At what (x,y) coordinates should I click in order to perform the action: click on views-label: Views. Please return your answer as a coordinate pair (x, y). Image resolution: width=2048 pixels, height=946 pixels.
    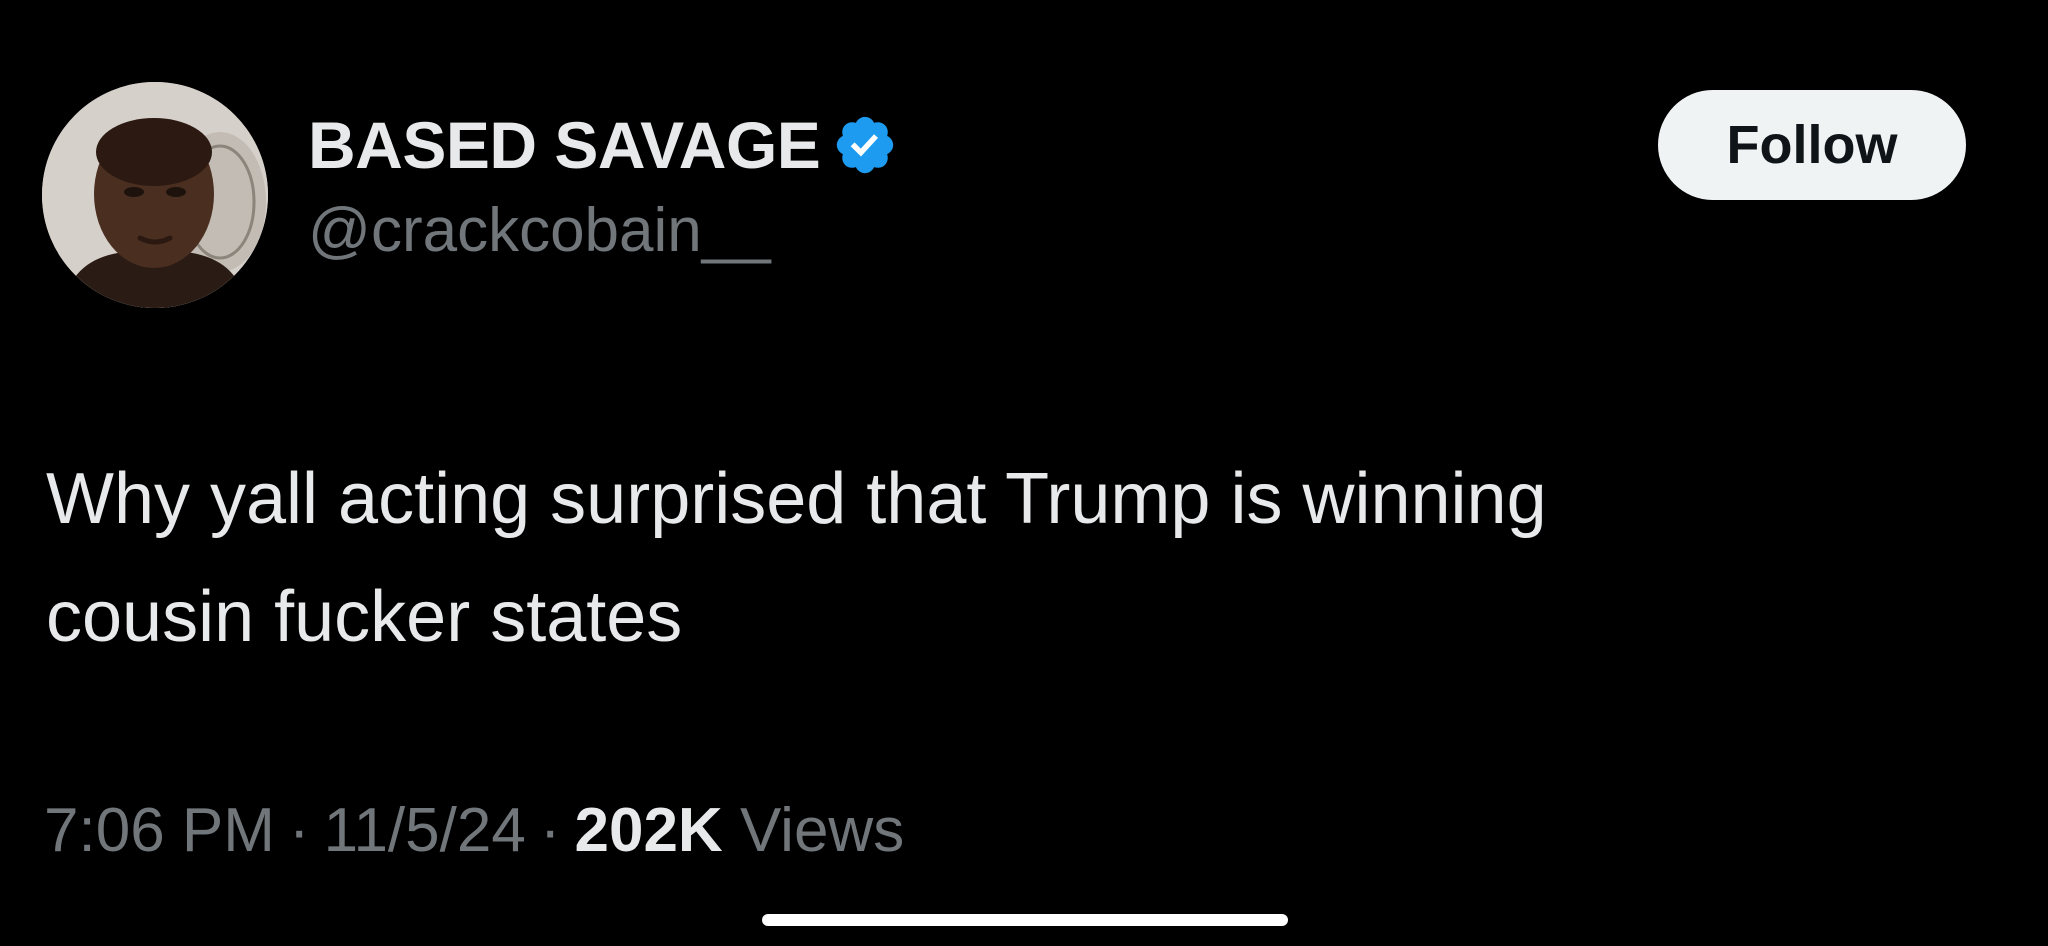
    Looking at the image, I should click on (822, 830).